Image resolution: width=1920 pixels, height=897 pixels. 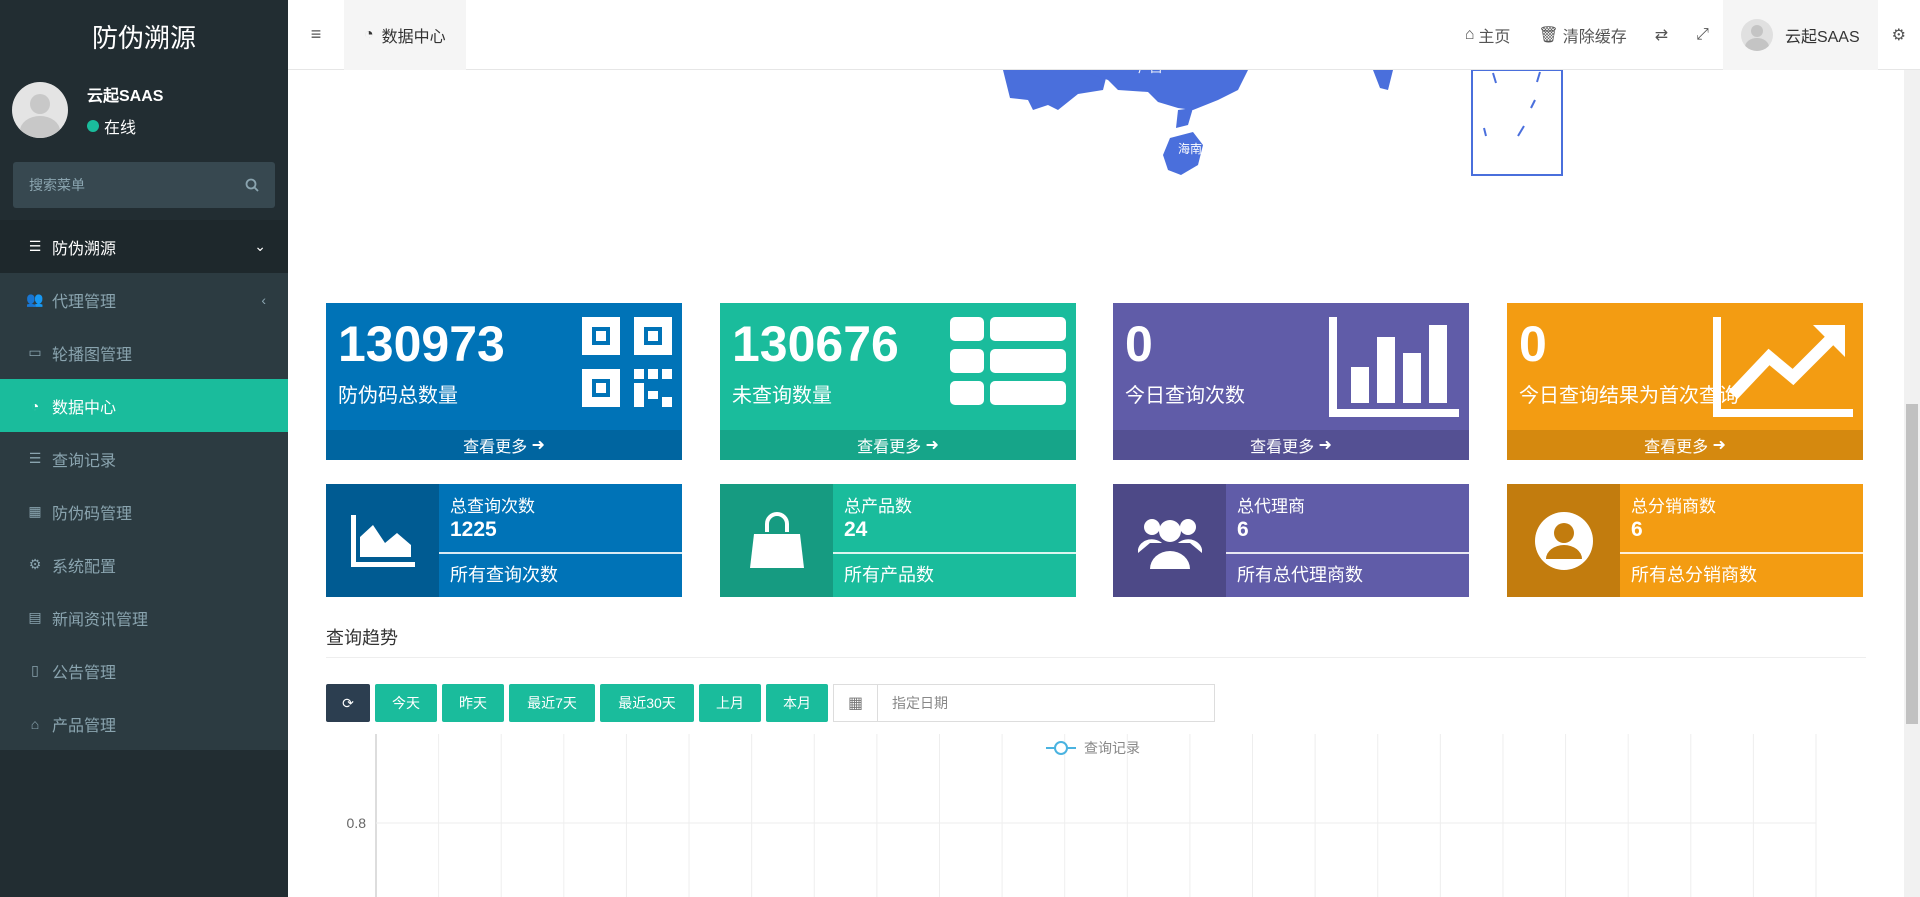 What do you see at coordinates (1548, 35) in the screenshot?
I see `trash-icon: 🗑` at bounding box center [1548, 35].